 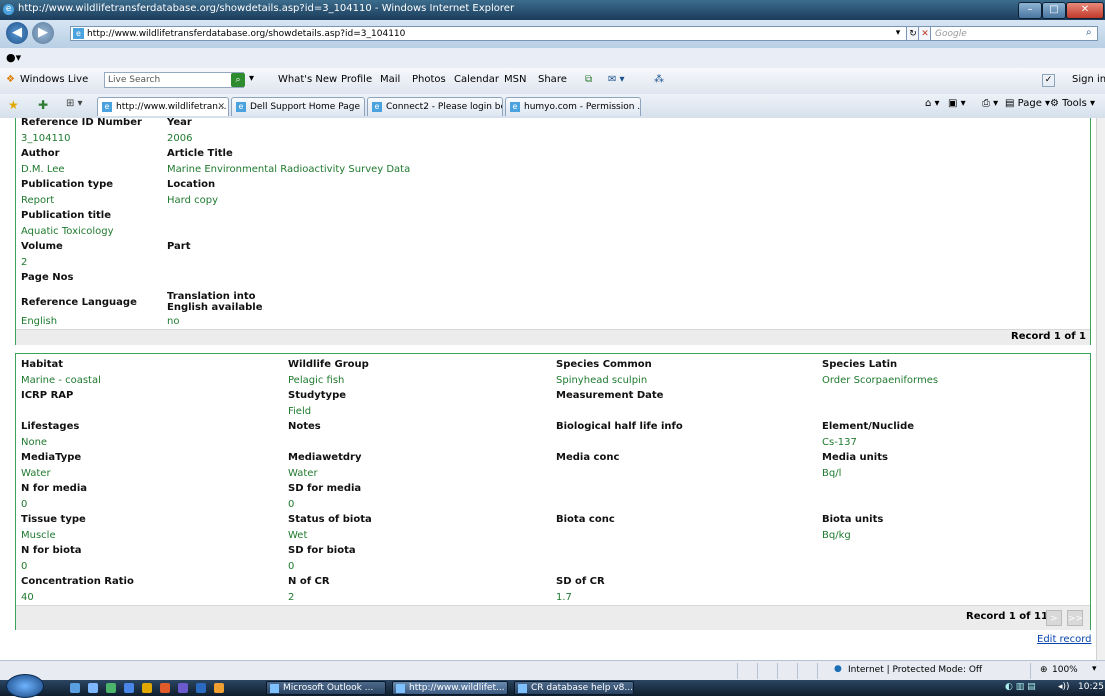 What do you see at coordinates (25, 686) in the screenshot?
I see `start-button` at bounding box center [25, 686].